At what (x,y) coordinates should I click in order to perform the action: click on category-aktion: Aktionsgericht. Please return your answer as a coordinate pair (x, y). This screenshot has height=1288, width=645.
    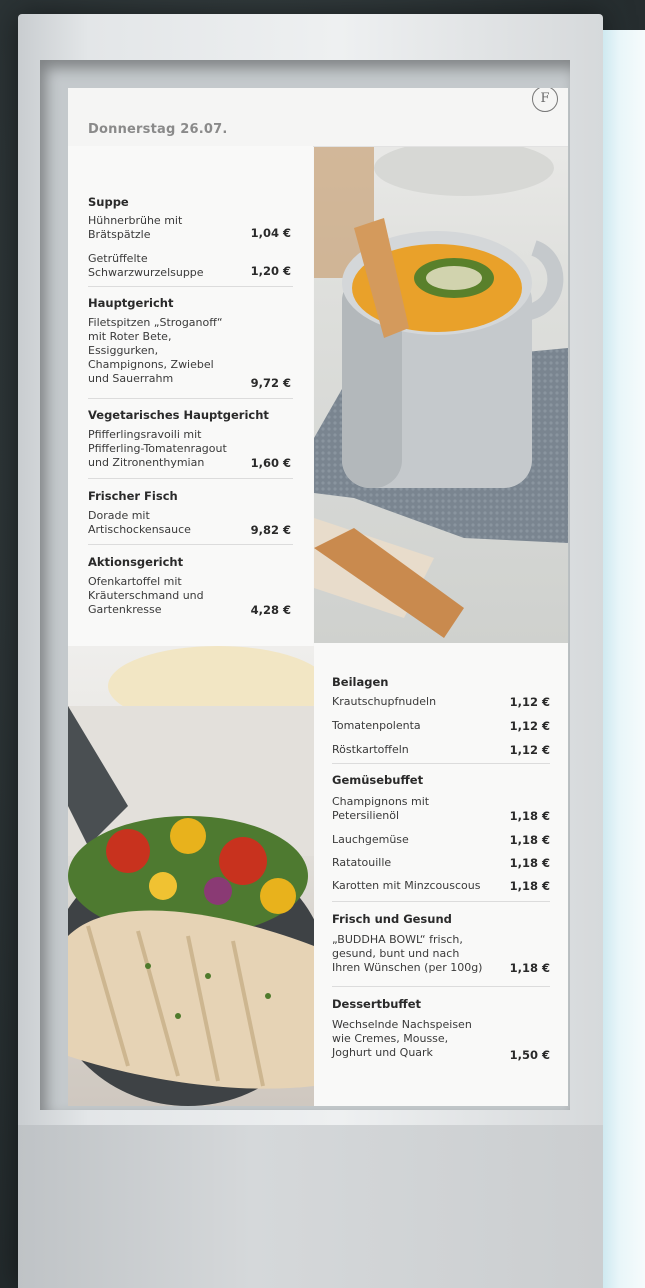
    Looking at the image, I should click on (136, 562).